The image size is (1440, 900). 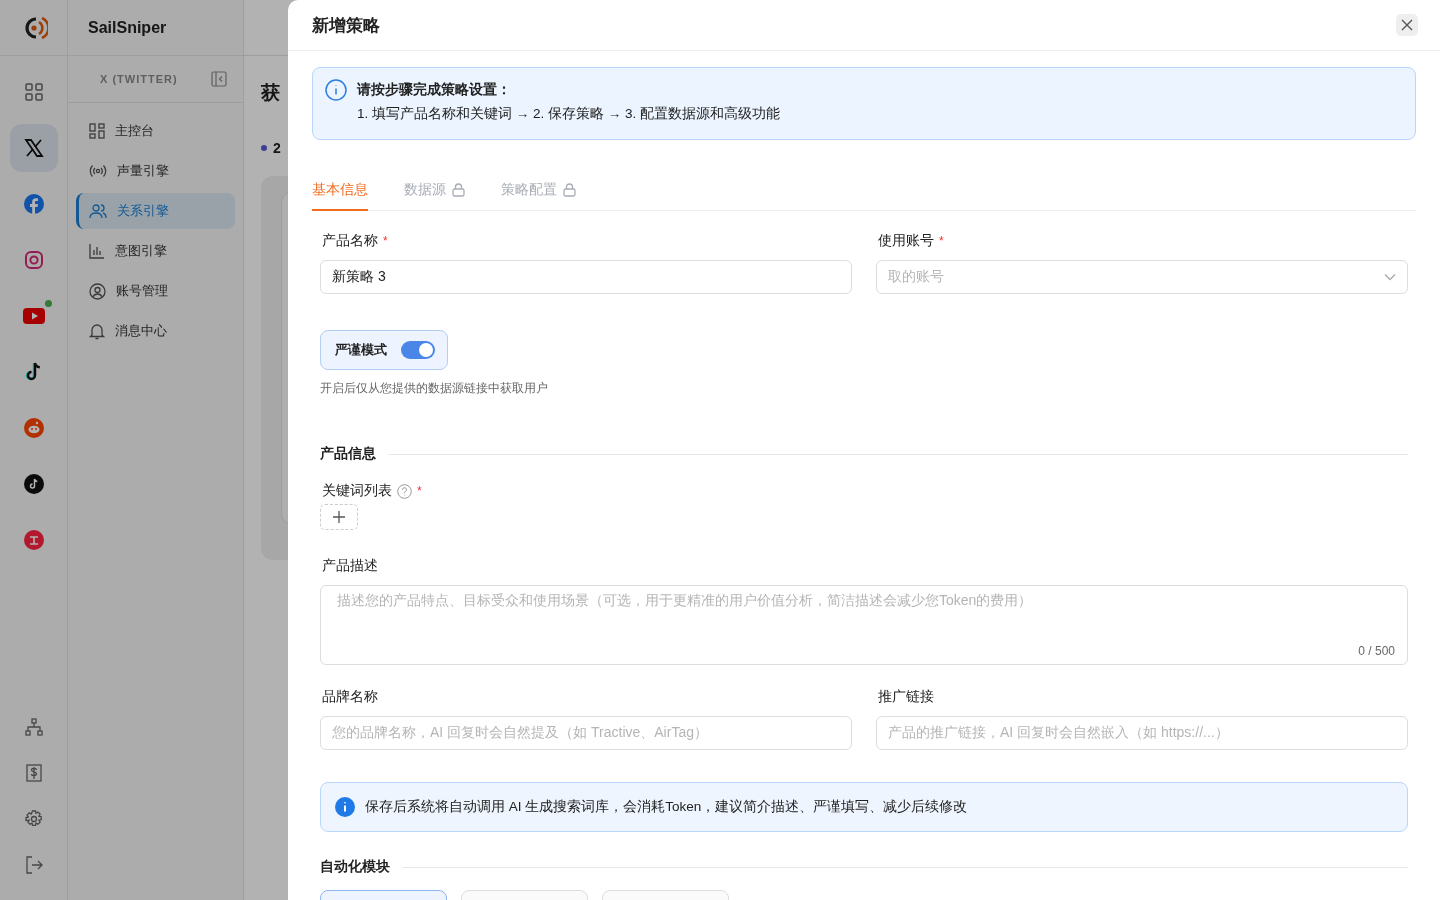 What do you see at coordinates (33, 428) in the screenshot?
I see `reddit-icon` at bounding box center [33, 428].